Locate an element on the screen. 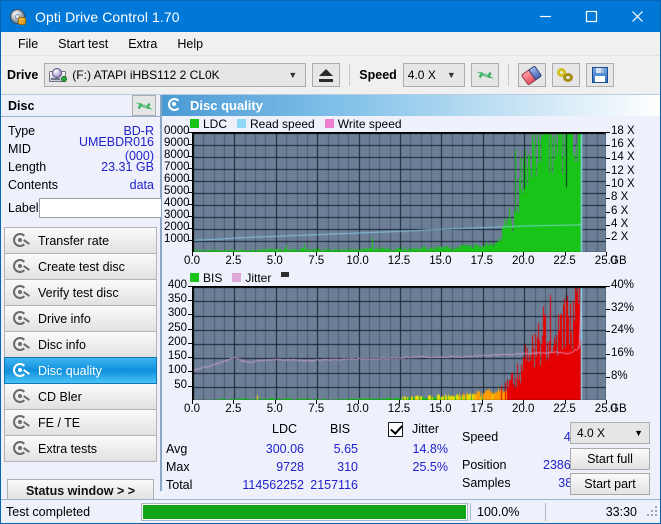  stats-max-ldc: 9728 is located at coordinates (290, 466).